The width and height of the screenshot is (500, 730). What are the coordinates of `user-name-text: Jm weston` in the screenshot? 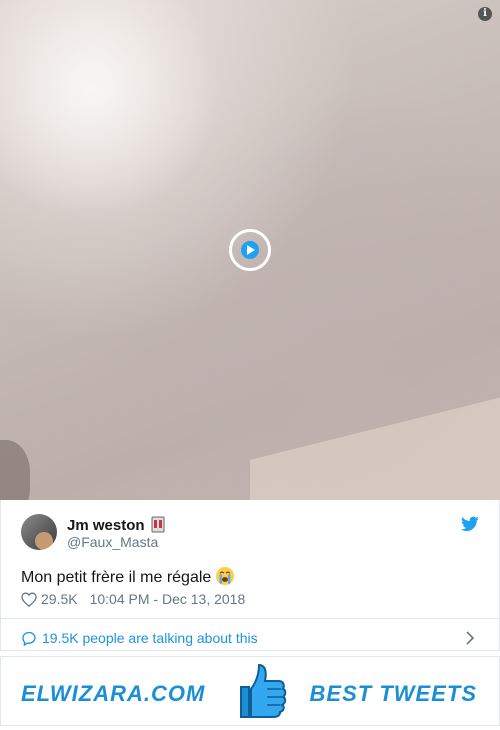 It's located at (106, 525).